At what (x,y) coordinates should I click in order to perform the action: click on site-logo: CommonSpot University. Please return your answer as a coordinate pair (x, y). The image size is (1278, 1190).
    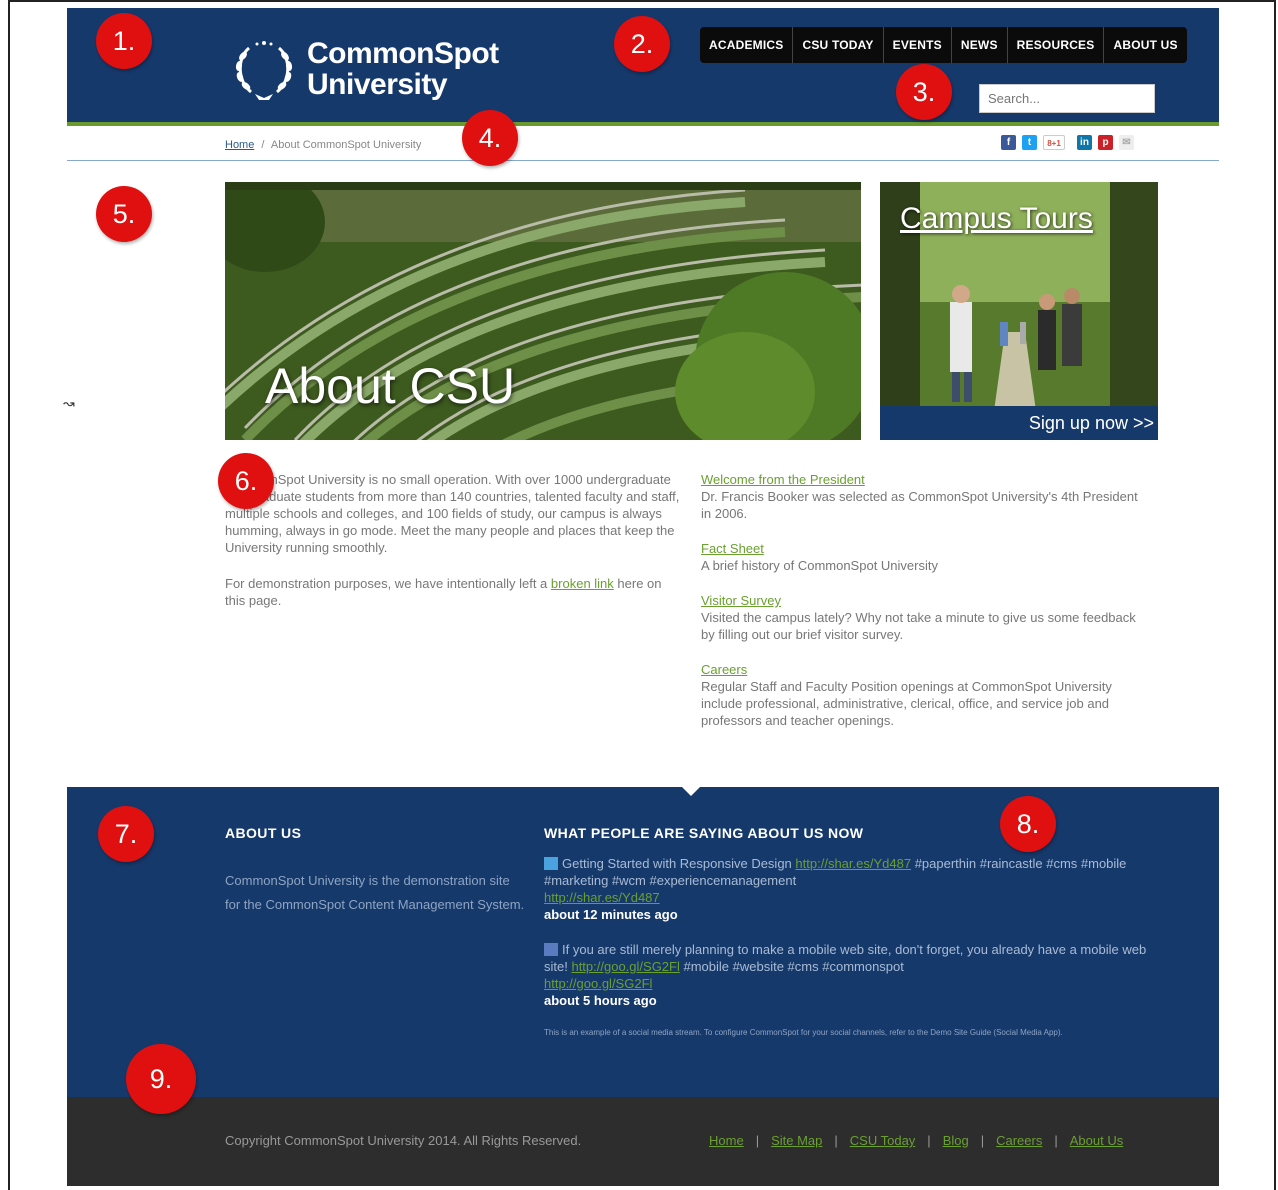
    Looking at the image, I should click on (364, 69).